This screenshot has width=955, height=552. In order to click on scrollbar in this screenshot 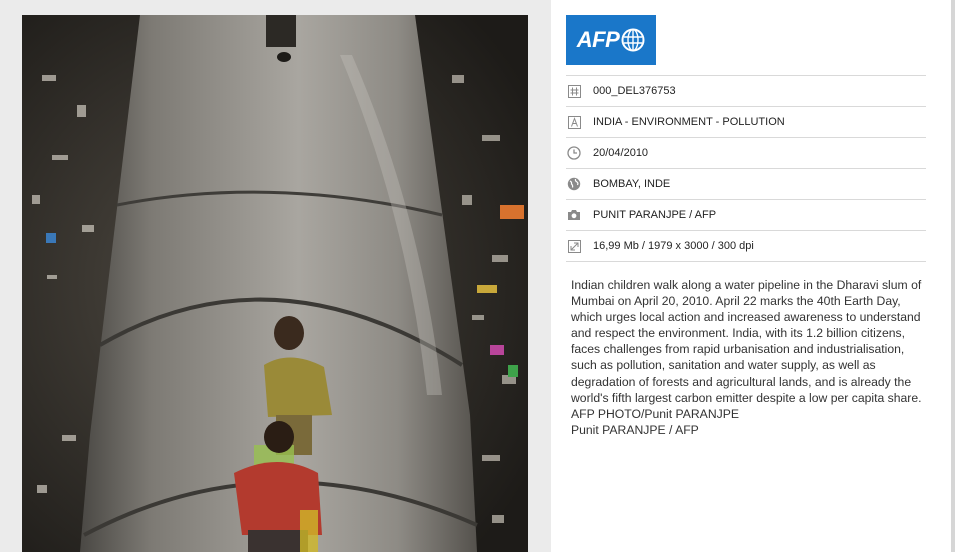, I will do `click(953, 276)`.